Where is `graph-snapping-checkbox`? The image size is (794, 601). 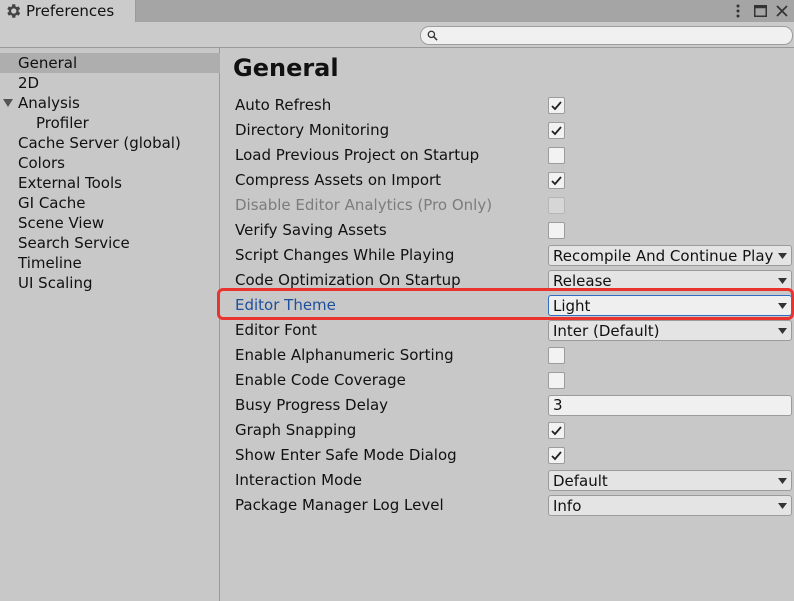 graph-snapping-checkbox is located at coordinates (556, 430).